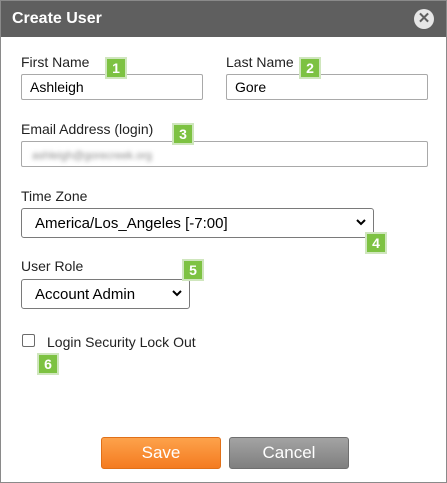 The width and height of the screenshot is (447, 483). I want to click on cancel-button: Cancel, so click(289, 453).